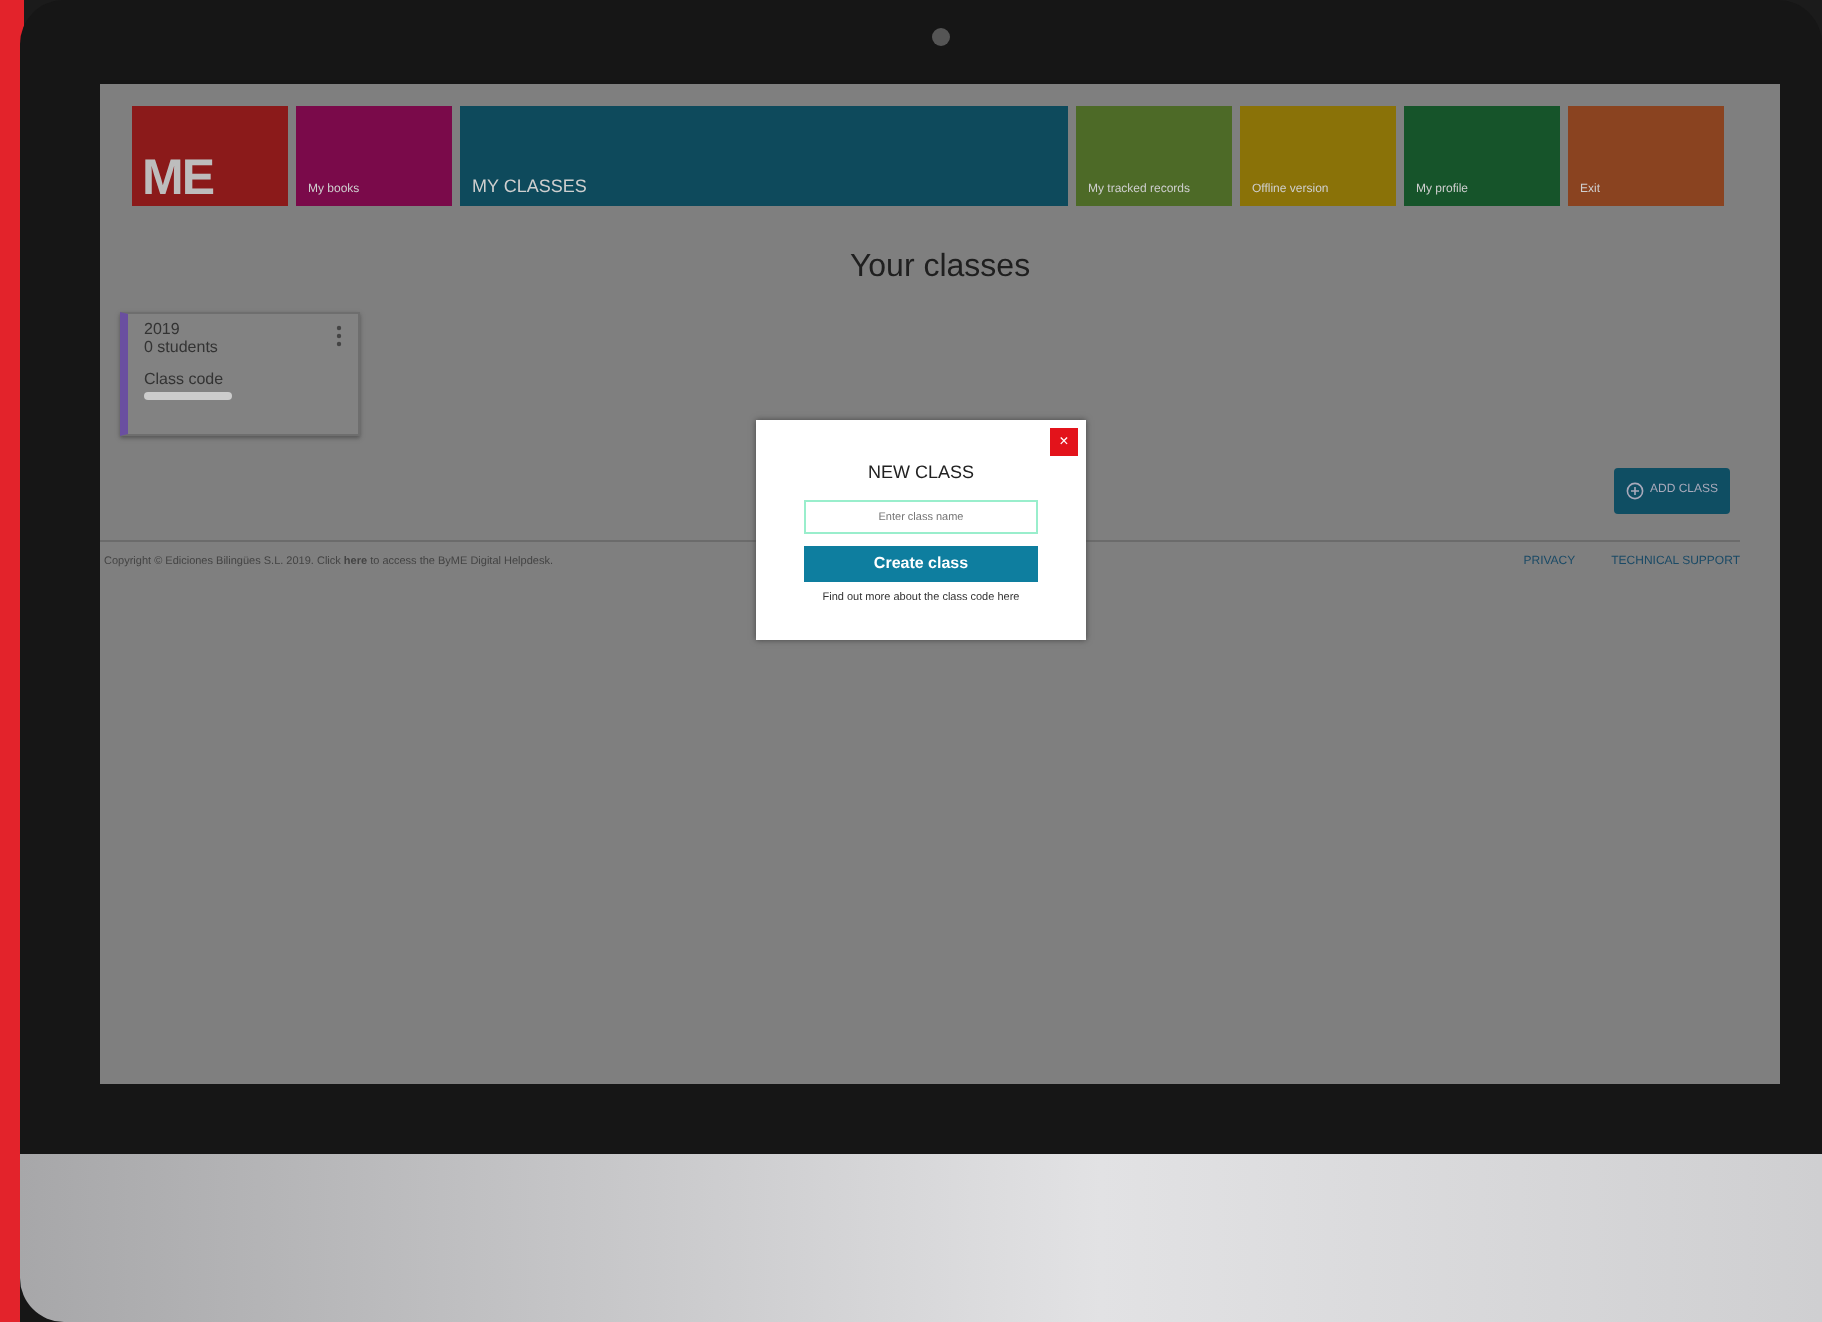 The width and height of the screenshot is (1822, 1322). Describe the element at coordinates (210, 156) in the screenshot. I see `logo: ME` at that location.